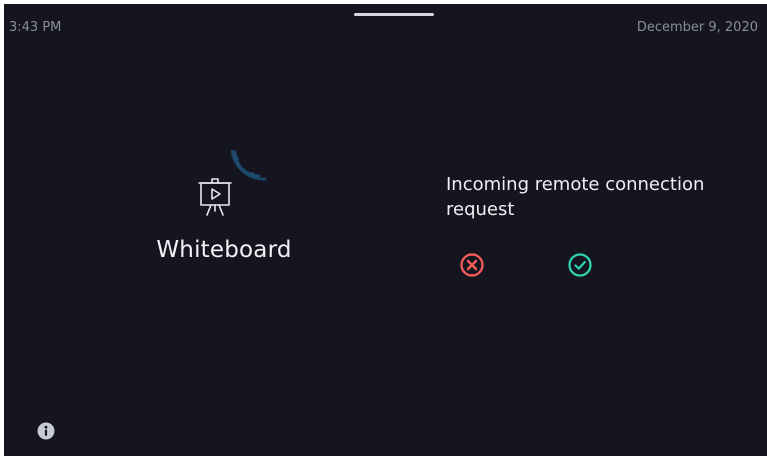  I want to click on connection-request: Incoming remote connection request, so click(601, 224).